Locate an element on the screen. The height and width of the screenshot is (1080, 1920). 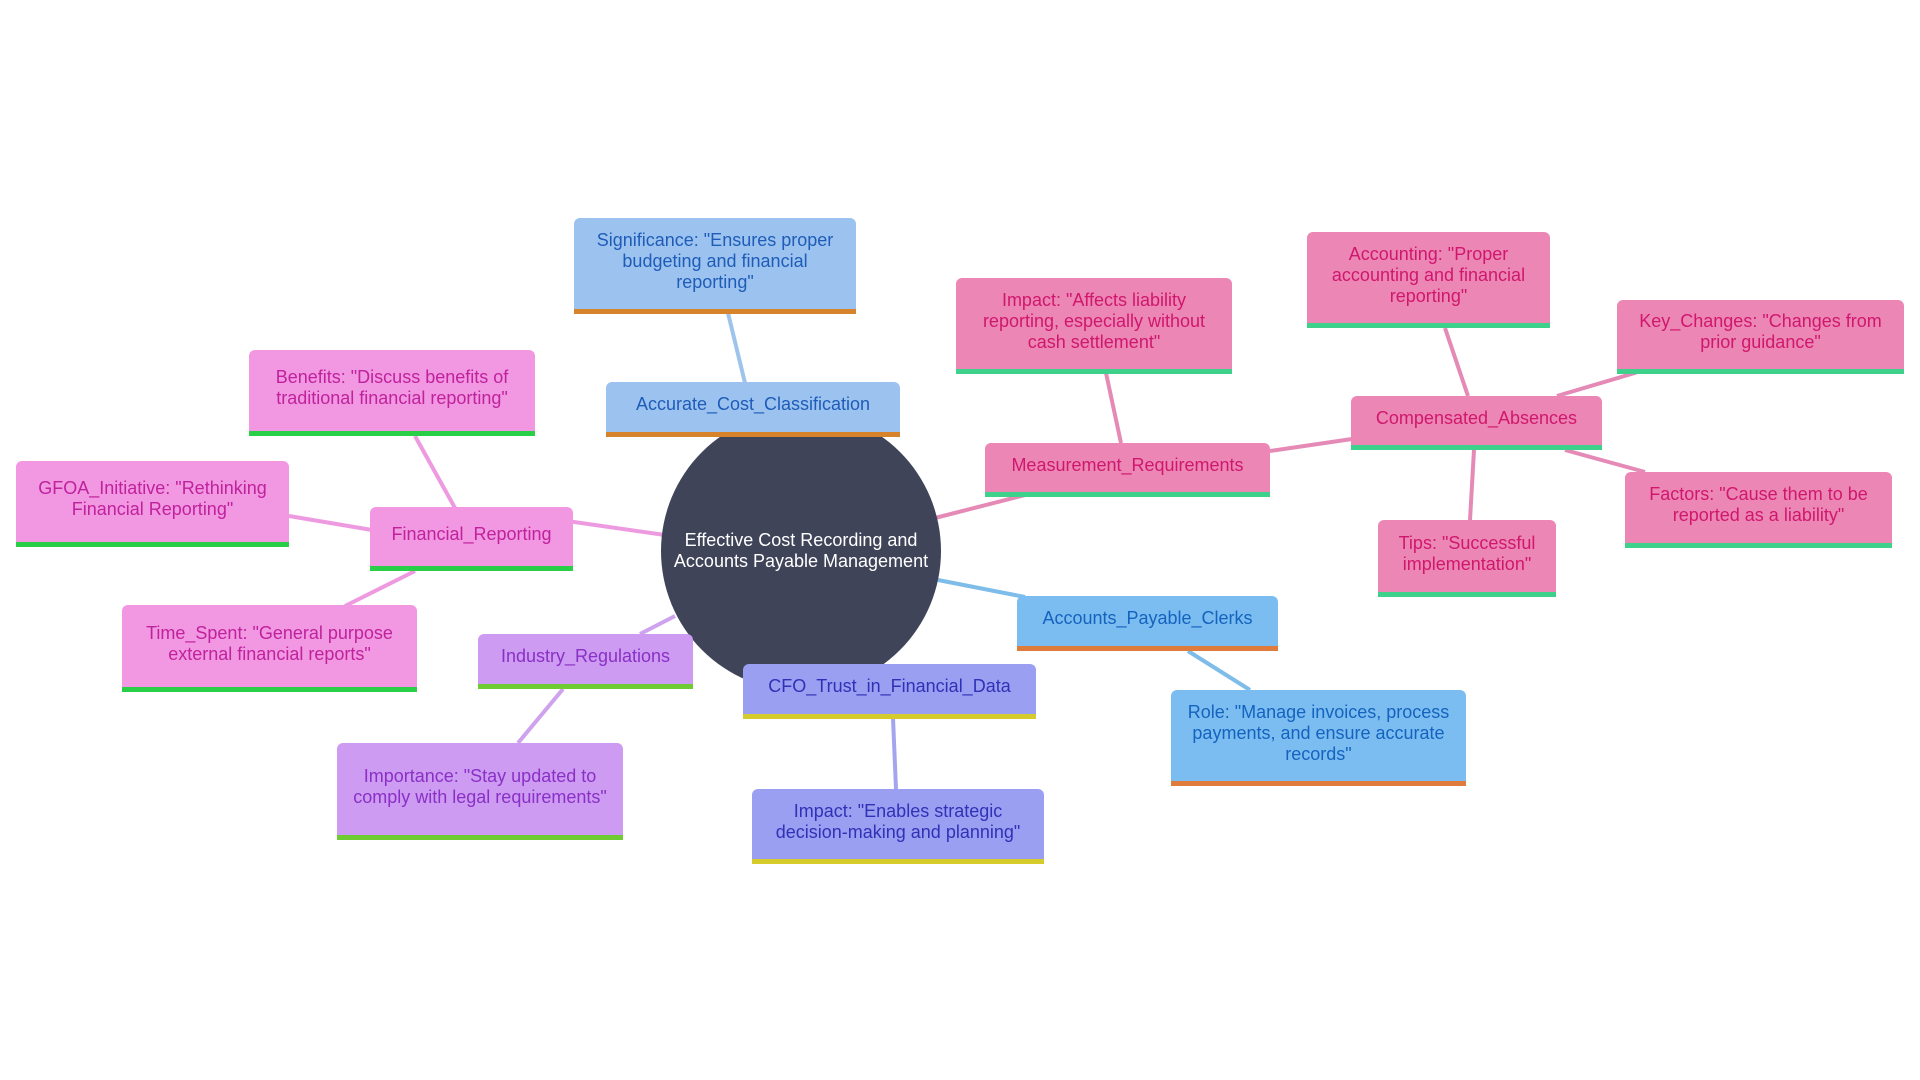
edge-root-apc is located at coordinates (981, 588).